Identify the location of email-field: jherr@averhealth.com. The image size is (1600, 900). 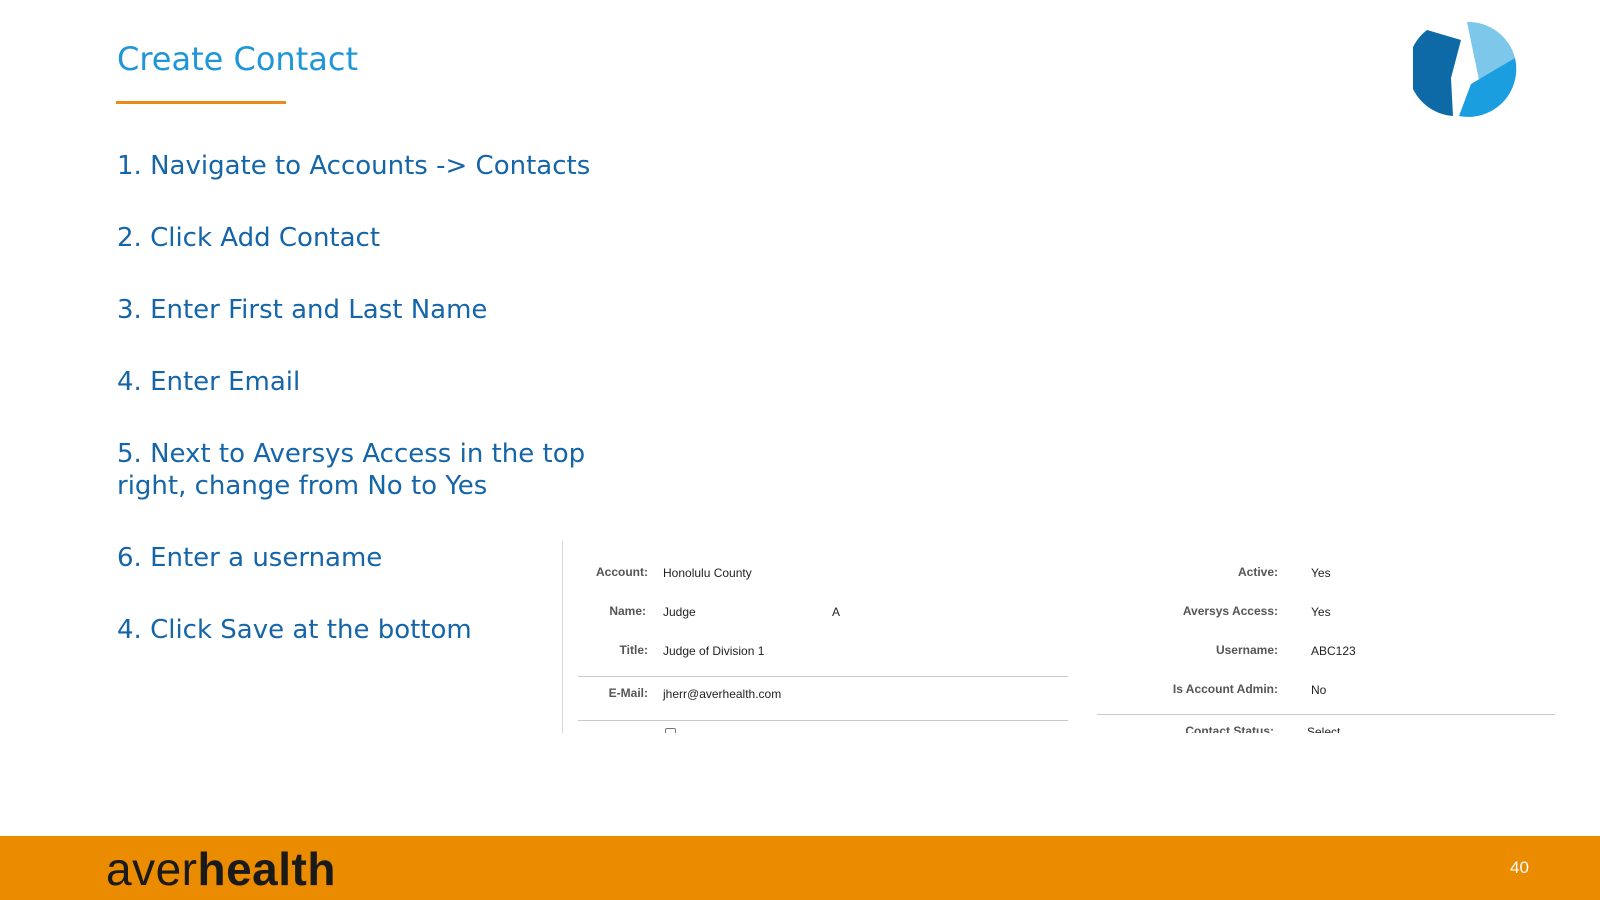
(722, 694).